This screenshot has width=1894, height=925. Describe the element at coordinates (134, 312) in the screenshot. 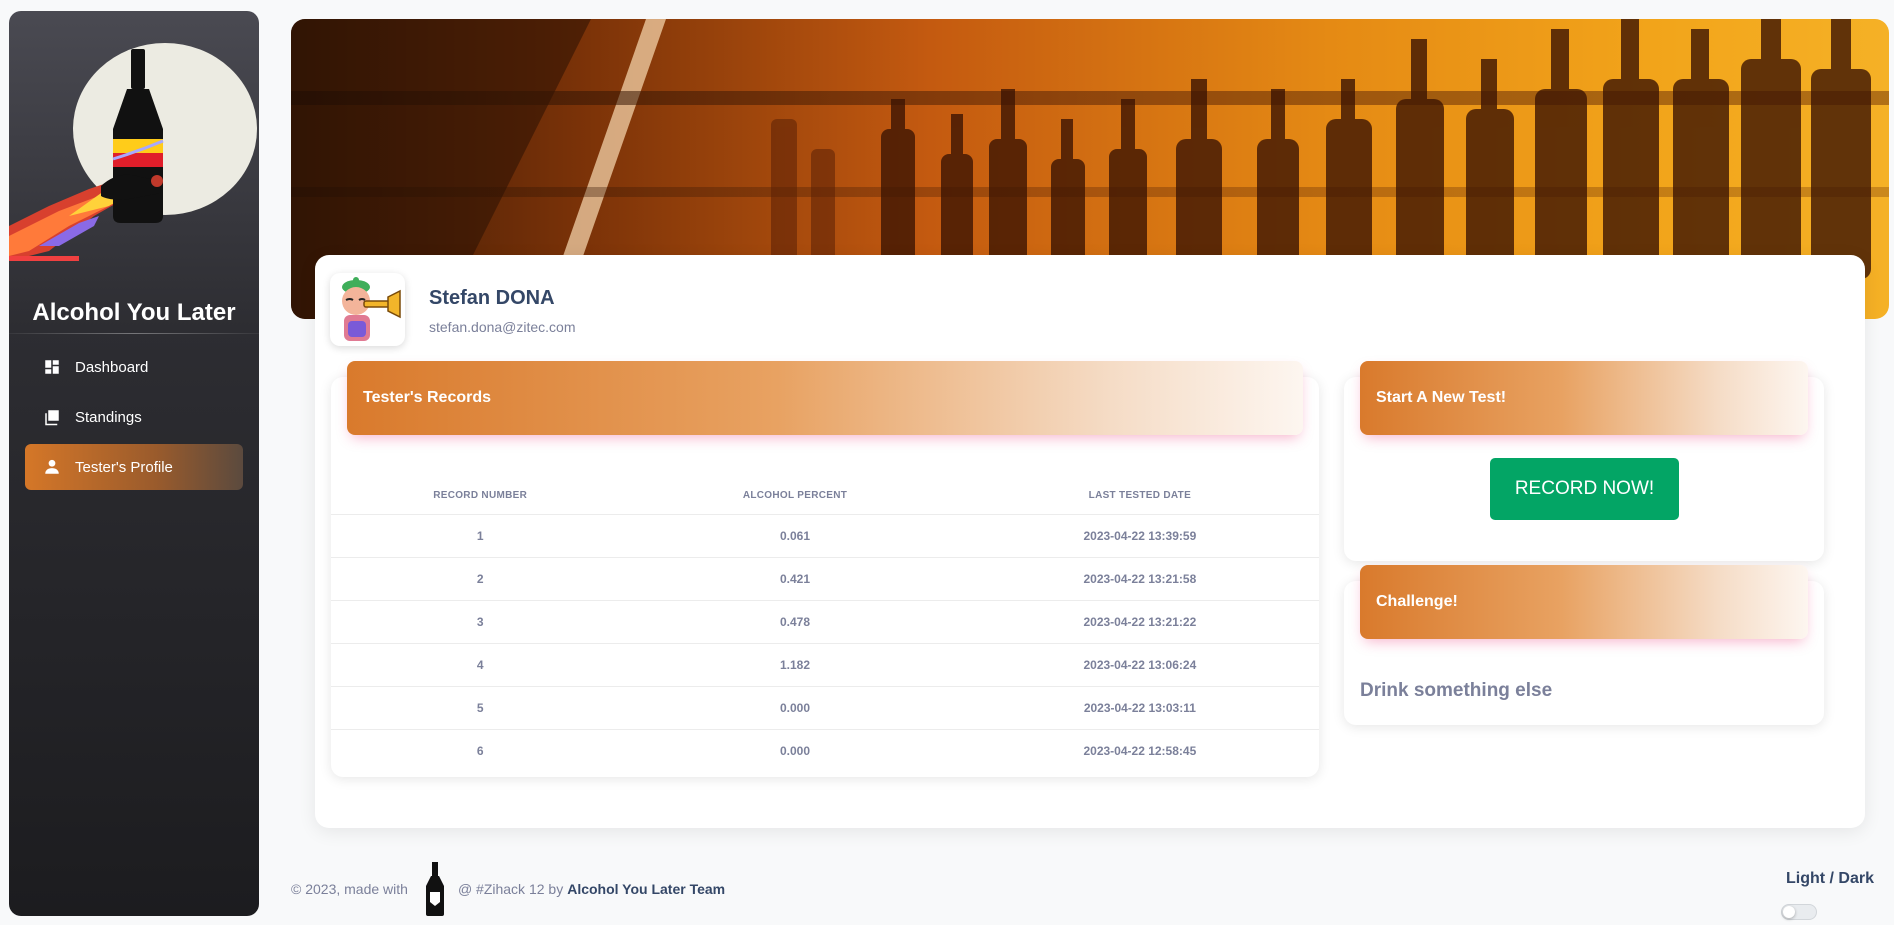

I see `brand-title: Alcohol You Later` at that location.